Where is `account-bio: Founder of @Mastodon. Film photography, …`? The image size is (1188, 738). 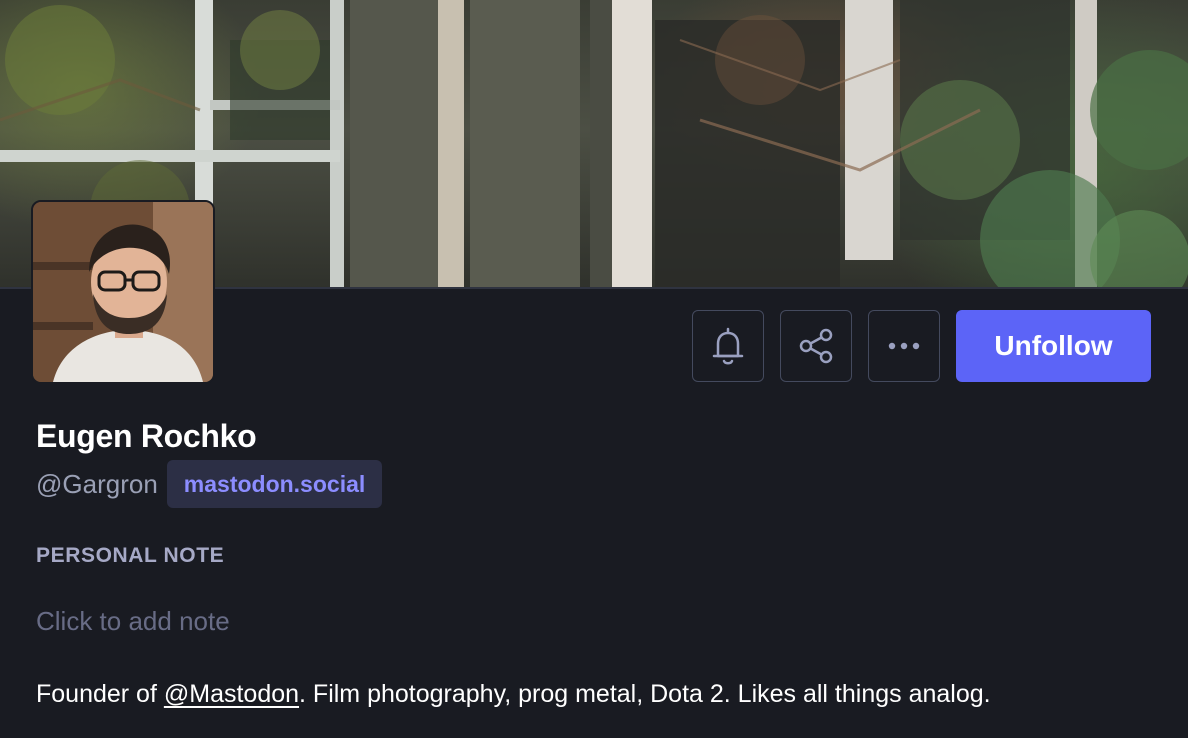
account-bio: Founder of @Mastodon. Film photography, … is located at coordinates (513, 694).